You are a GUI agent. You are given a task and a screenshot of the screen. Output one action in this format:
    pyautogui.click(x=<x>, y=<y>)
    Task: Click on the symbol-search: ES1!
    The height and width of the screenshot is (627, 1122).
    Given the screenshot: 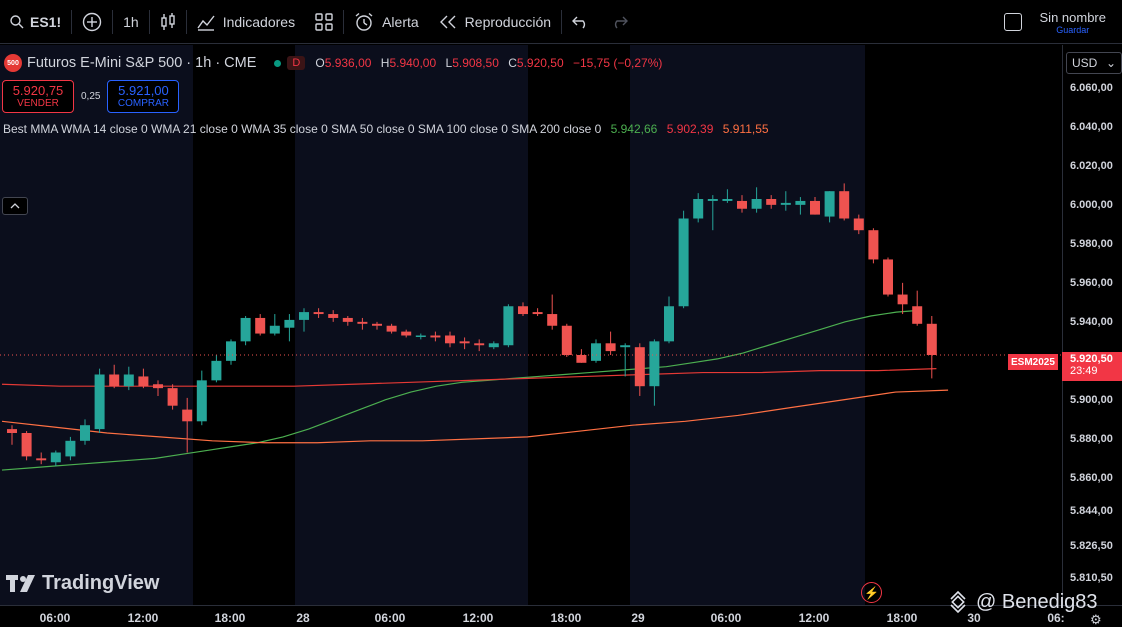 What is the action you would take?
    pyautogui.click(x=35, y=22)
    